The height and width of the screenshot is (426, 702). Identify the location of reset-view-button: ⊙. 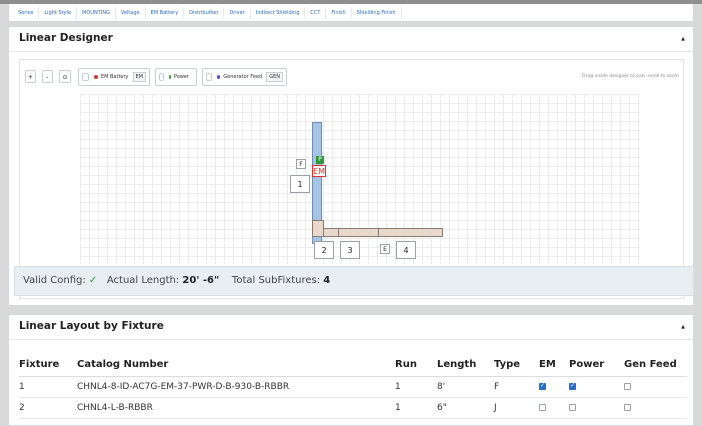
(65, 76).